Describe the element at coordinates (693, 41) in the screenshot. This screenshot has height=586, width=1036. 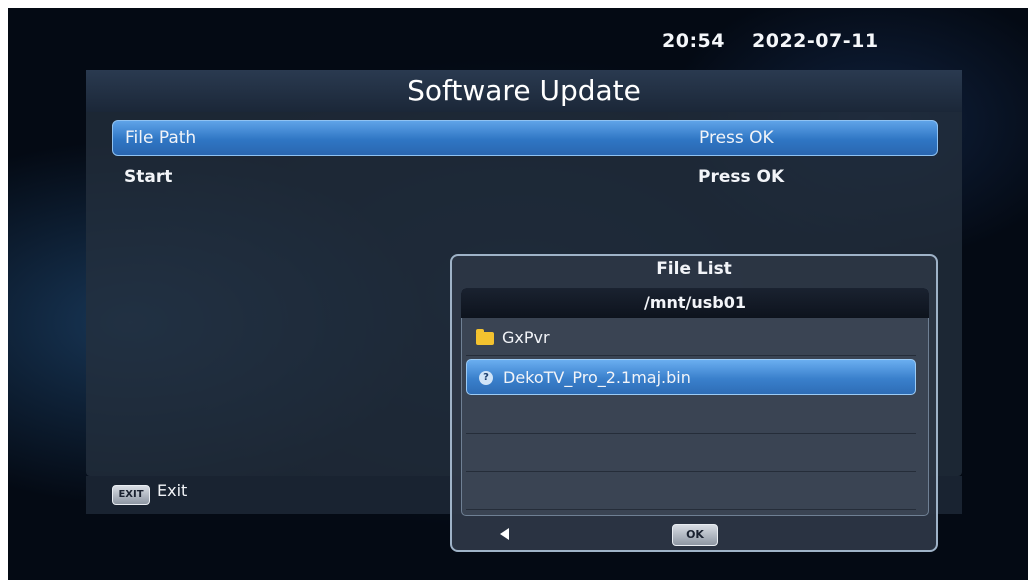
I see `clock-time: 20:54` at that location.